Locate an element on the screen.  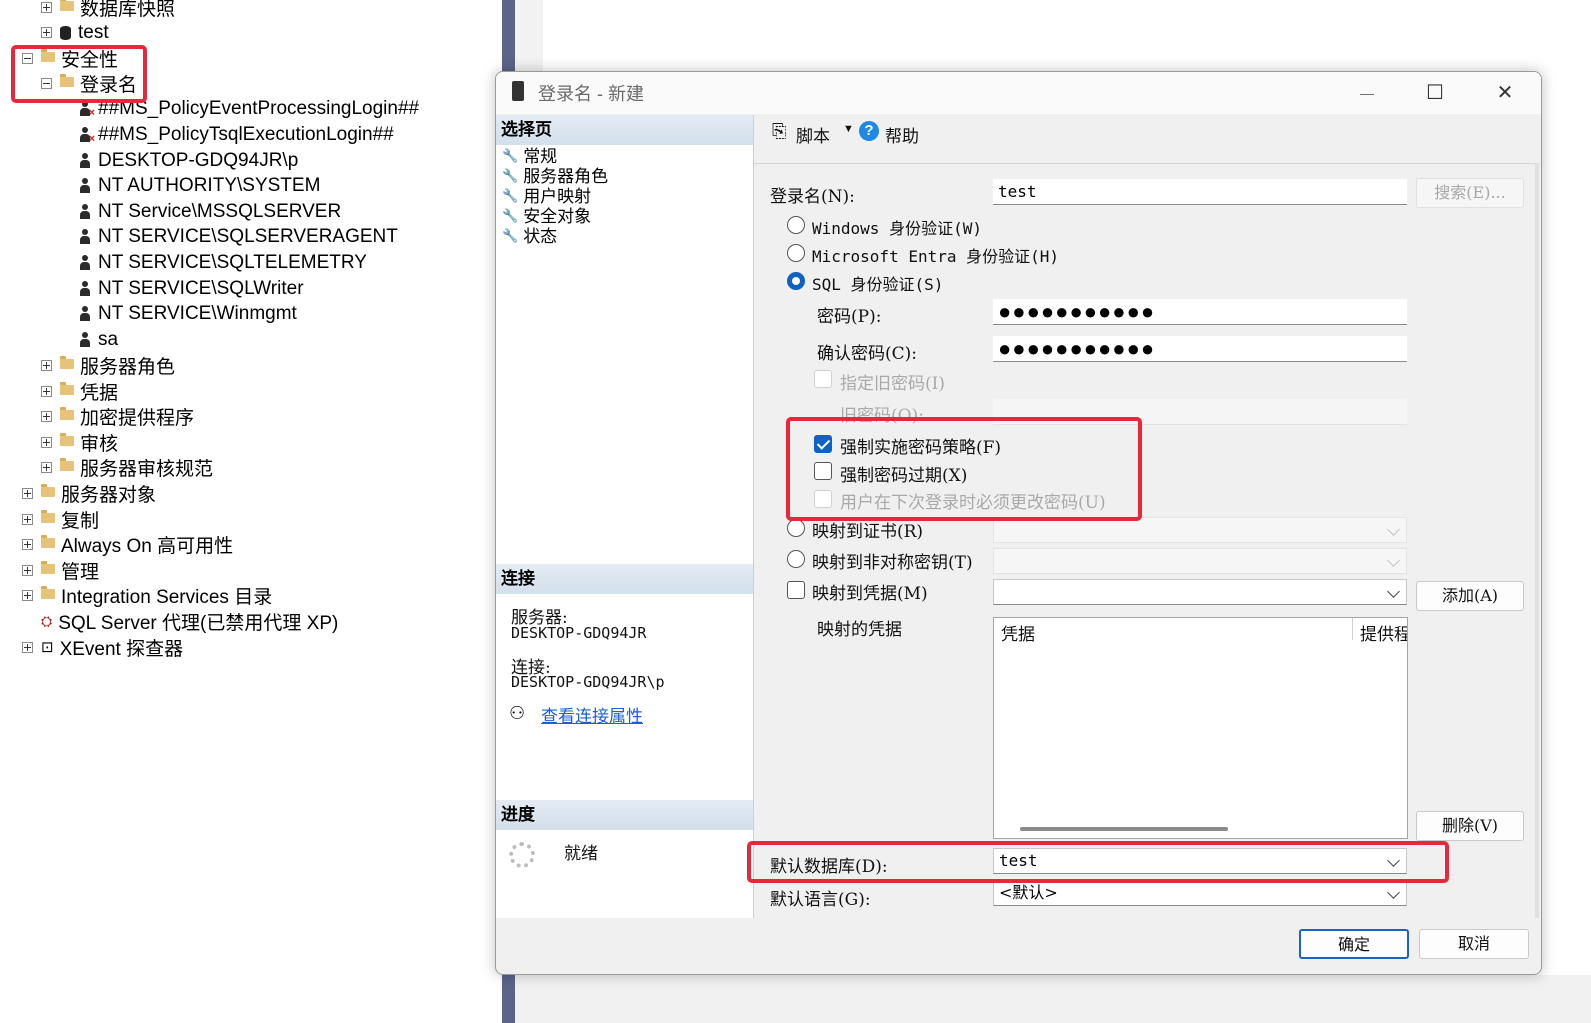
login-name-input: test is located at coordinates (1200, 192).